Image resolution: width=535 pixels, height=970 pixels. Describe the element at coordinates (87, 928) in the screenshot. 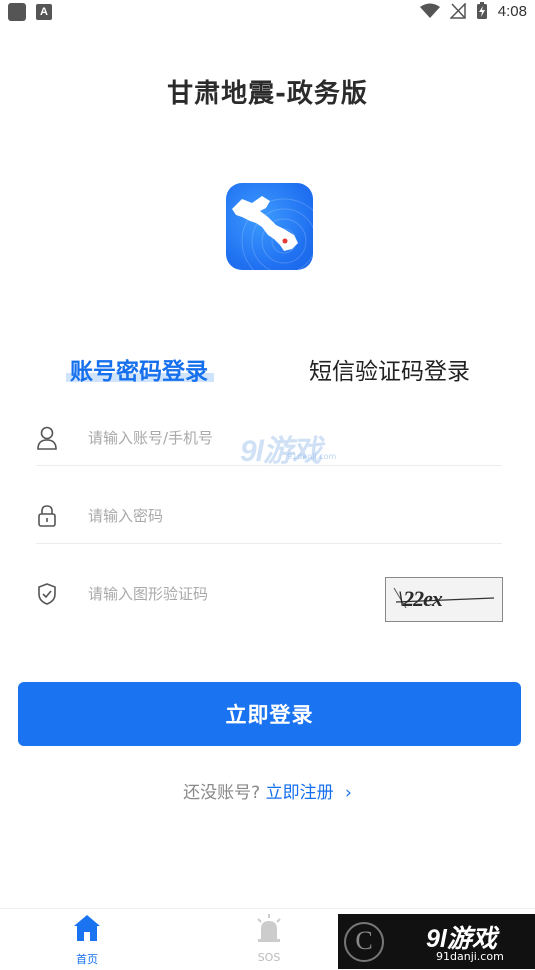

I see `home-icon` at that location.